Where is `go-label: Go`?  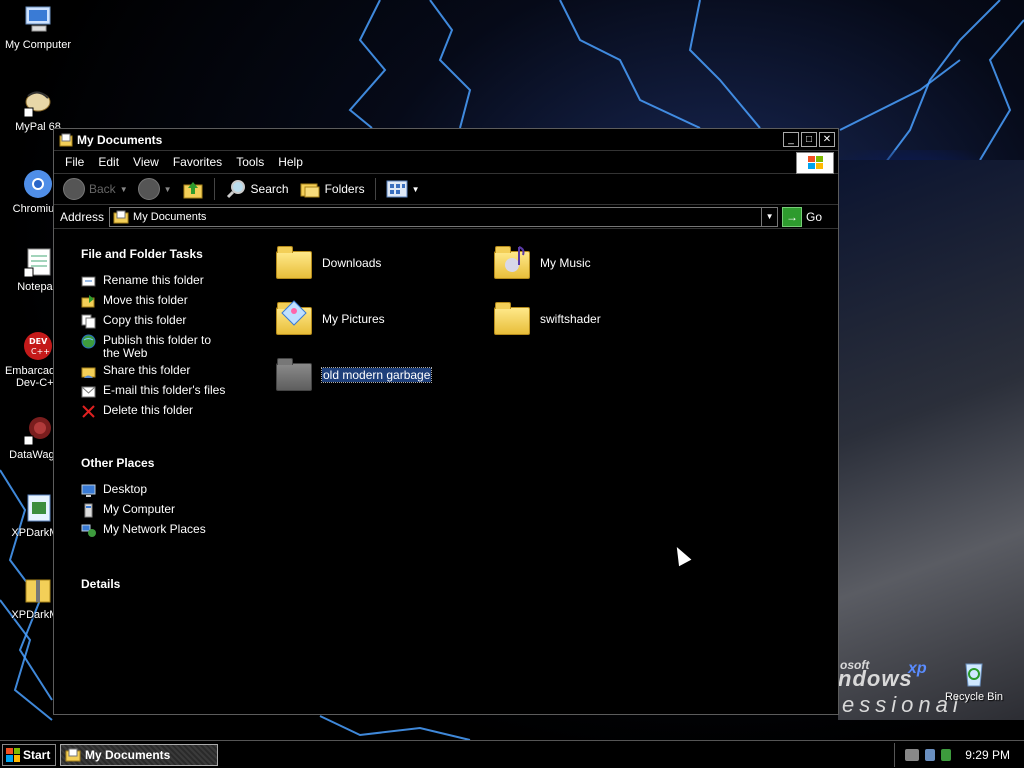 go-label: Go is located at coordinates (814, 216).